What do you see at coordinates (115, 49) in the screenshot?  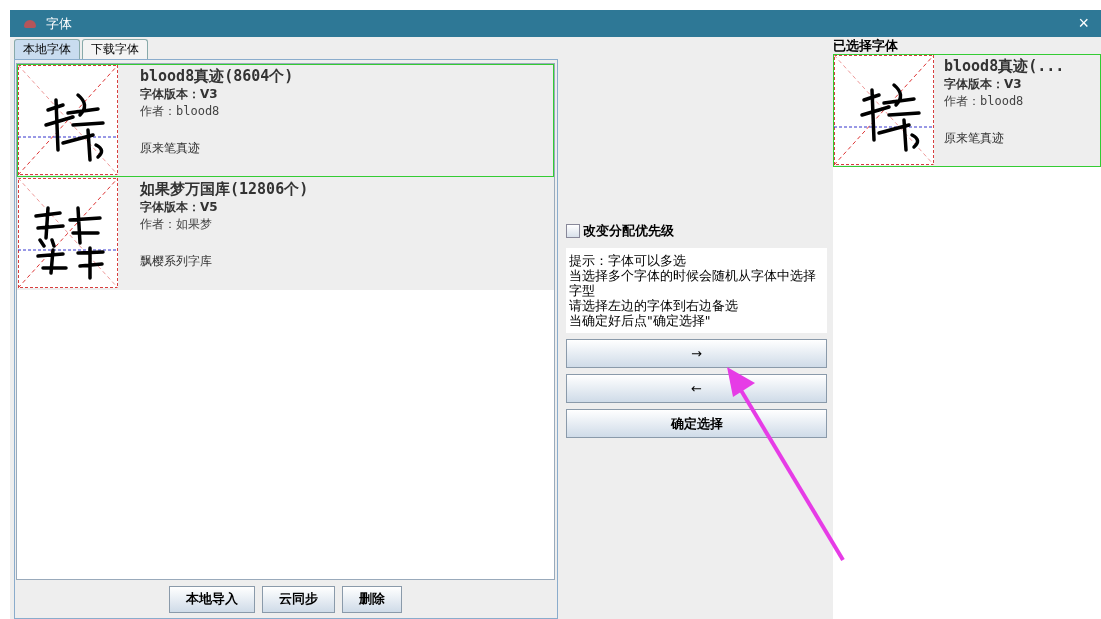 I see `tab: 下载字体` at bounding box center [115, 49].